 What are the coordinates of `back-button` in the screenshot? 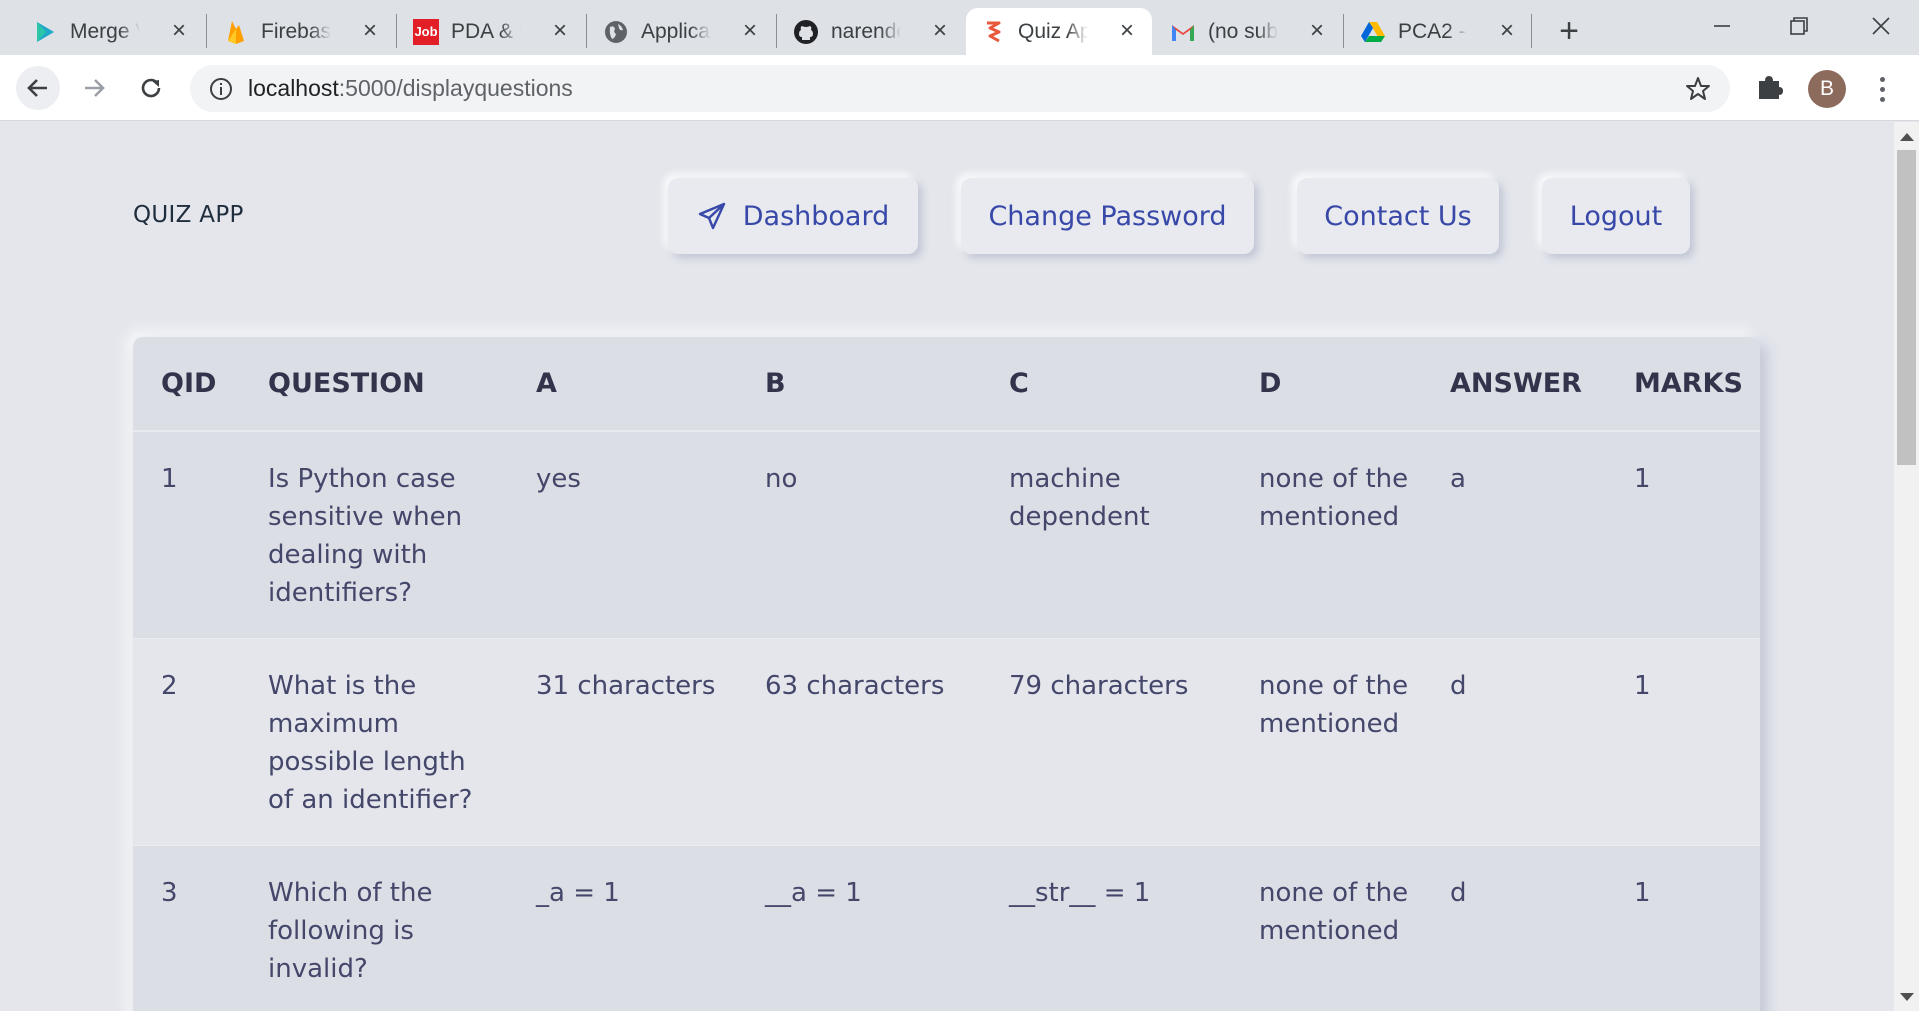 It's located at (38, 88).